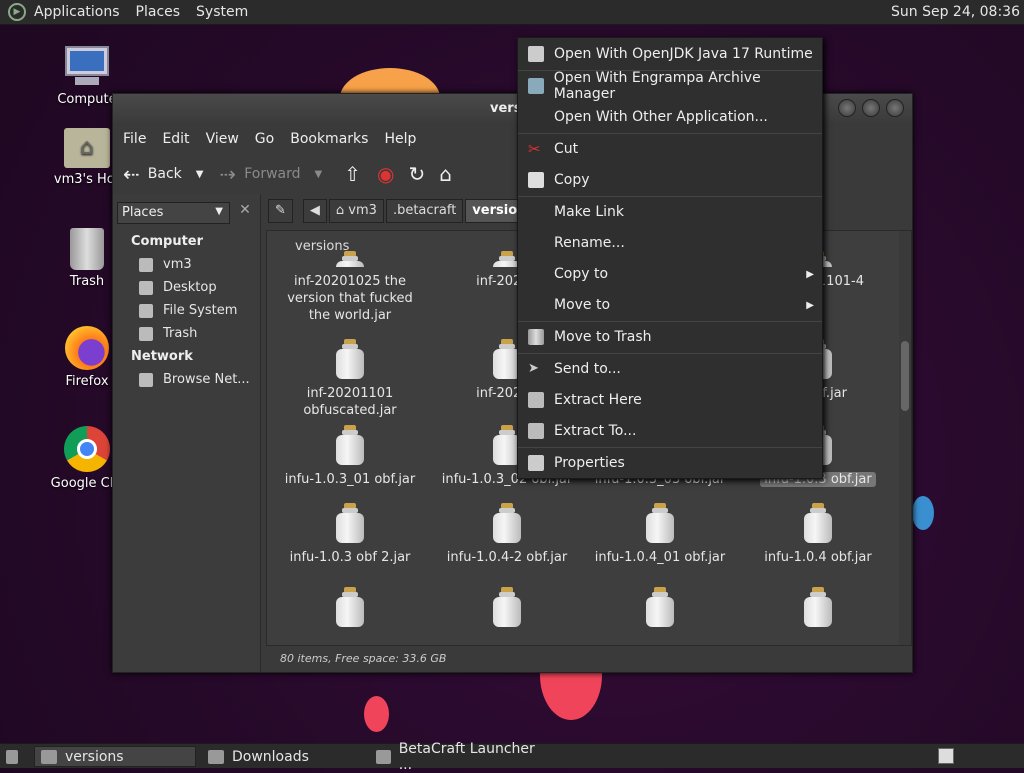 Image resolution: width=1024 pixels, height=773 pixels. I want to click on back-dropdown-icon: ▼, so click(200, 174).